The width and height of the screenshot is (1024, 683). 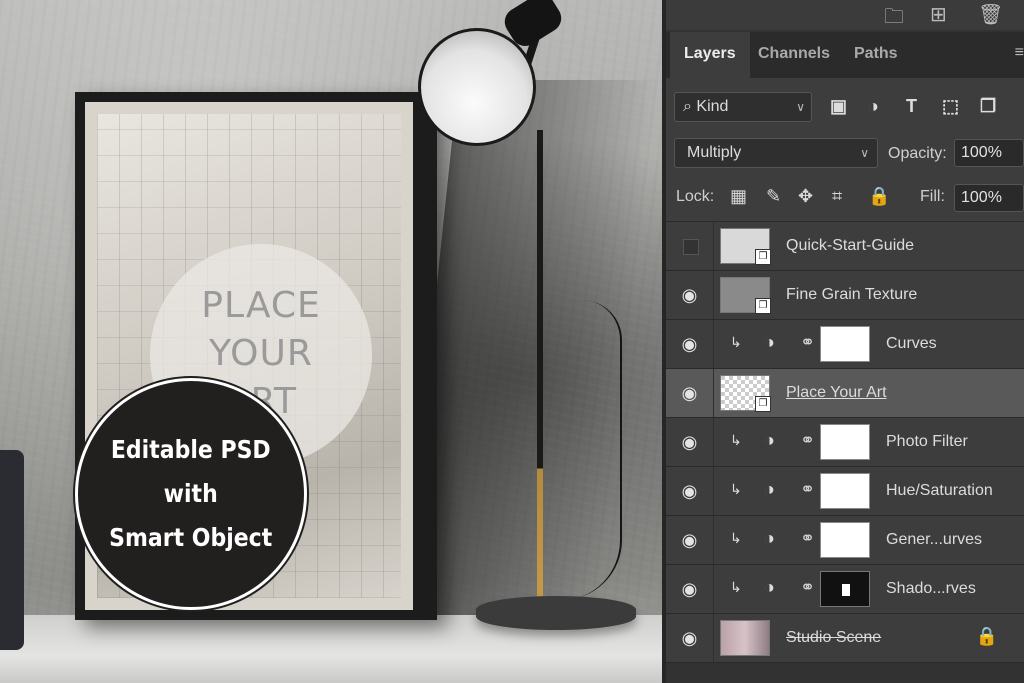 What do you see at coordinates (873, 106) in the screenshot?
I see `adjustment-filter-icon: ◑` at bounding box center [873, 106].